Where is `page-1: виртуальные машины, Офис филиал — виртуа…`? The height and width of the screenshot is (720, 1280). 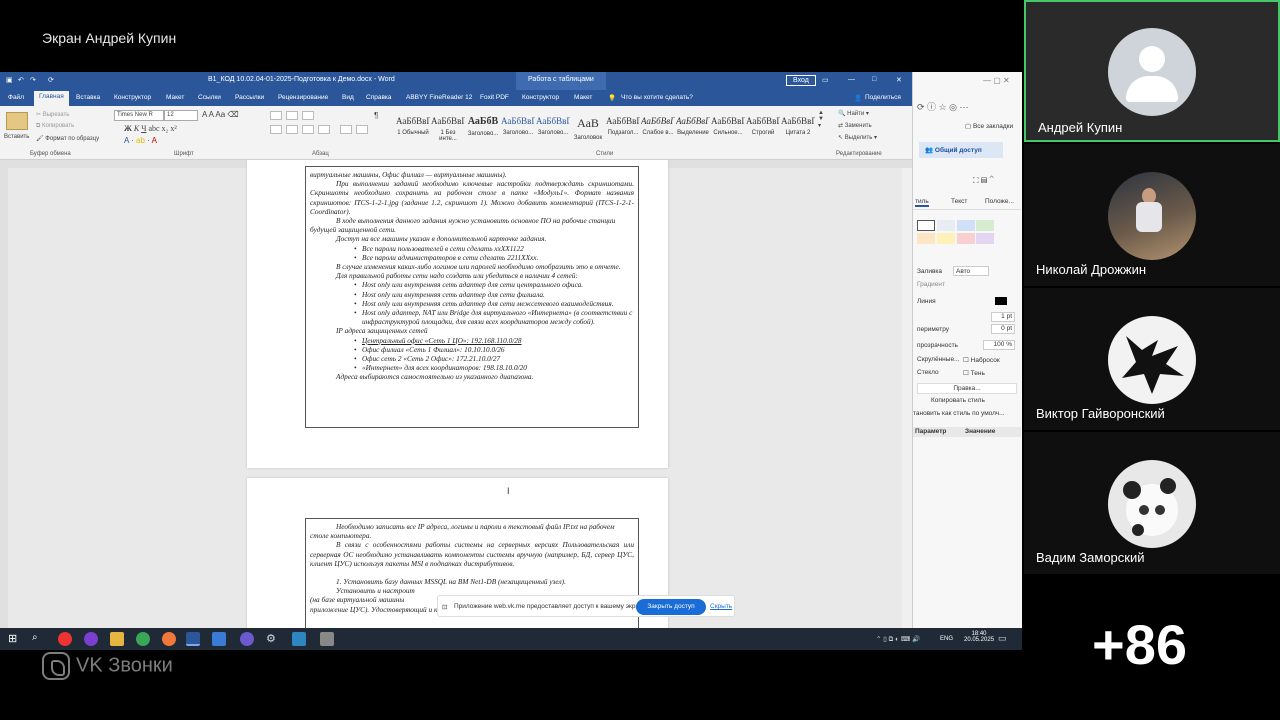 page-1: виртуальные машины, Офис филиал — виртуа… is located at coordinates (457, 314).